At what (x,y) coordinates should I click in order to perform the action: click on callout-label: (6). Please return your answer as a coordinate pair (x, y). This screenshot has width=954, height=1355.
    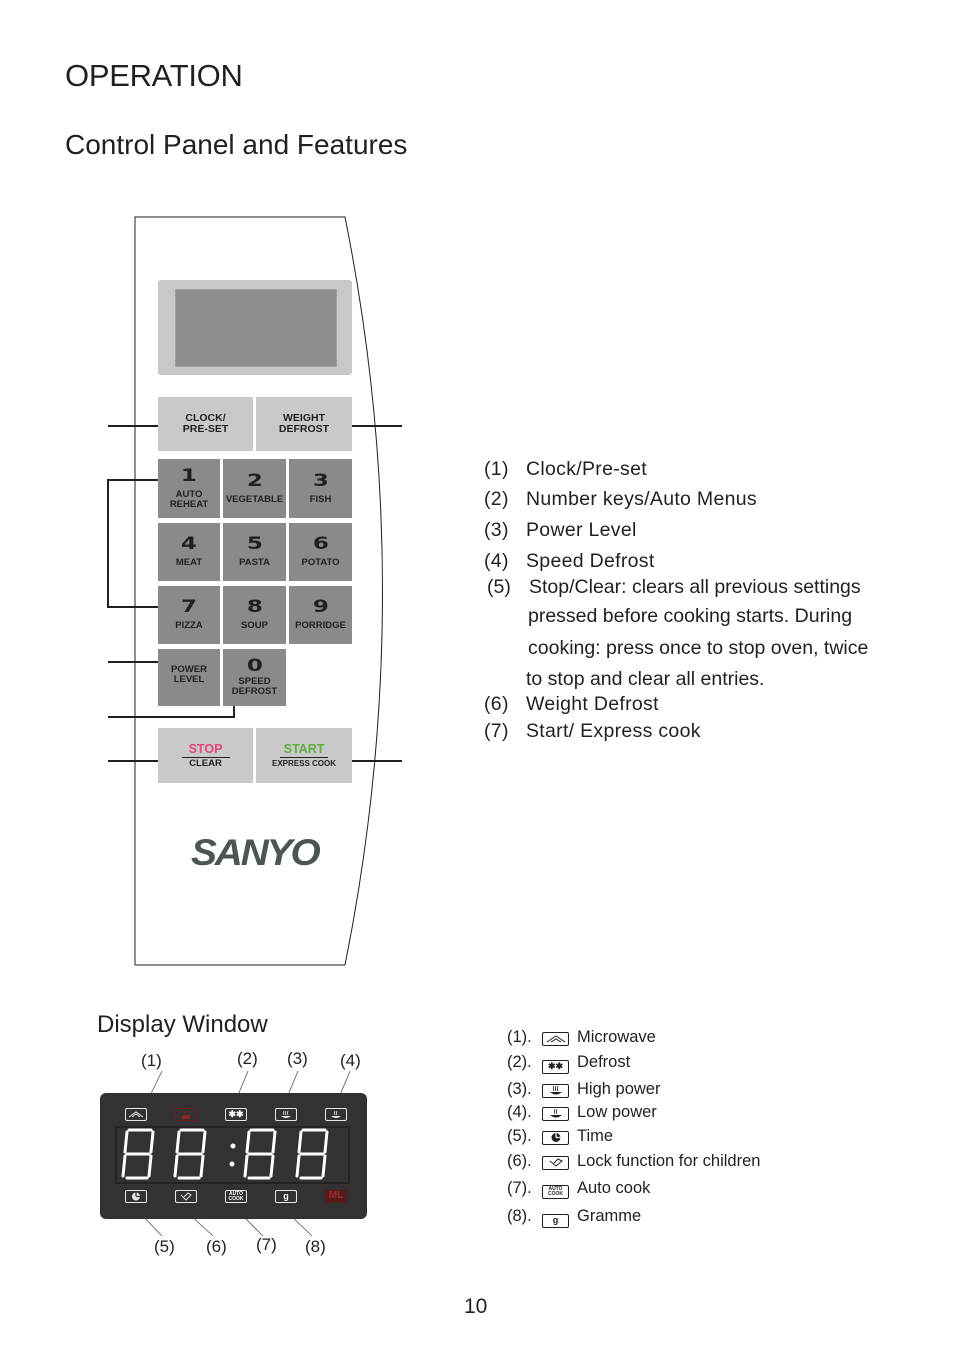
    Looking at the image, I should click on (216, 1246).